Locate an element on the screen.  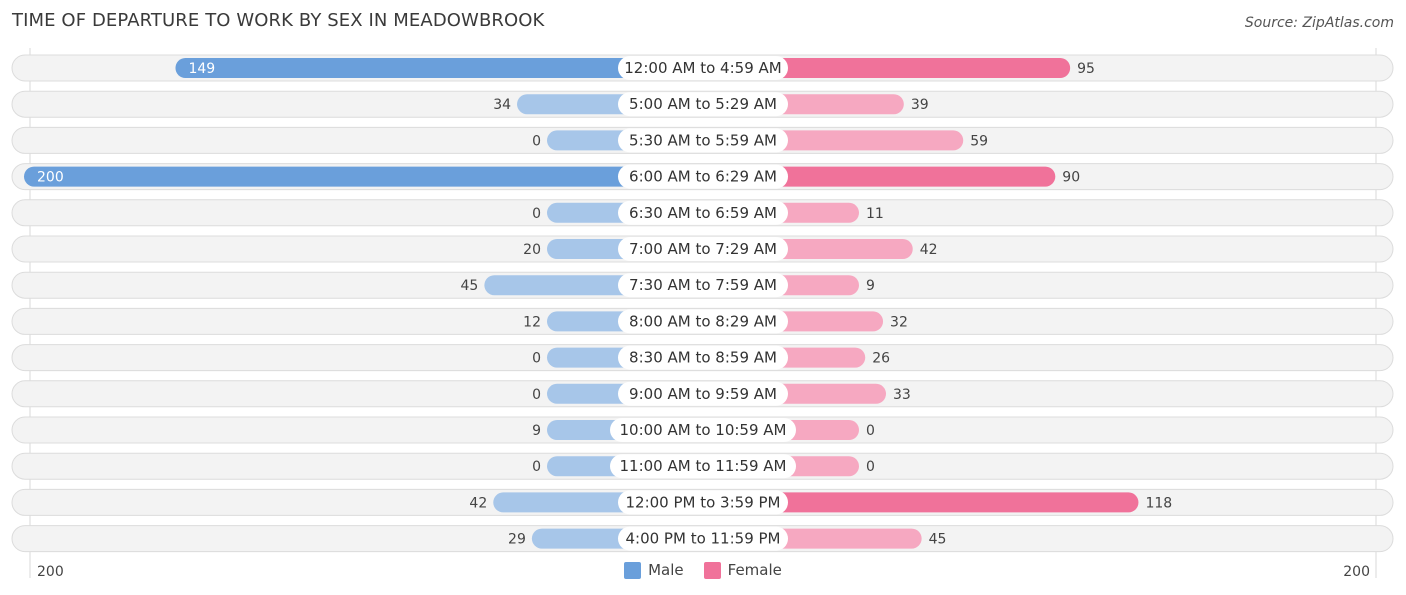
female-value-label: 26 is located at coordinates (881, 359).